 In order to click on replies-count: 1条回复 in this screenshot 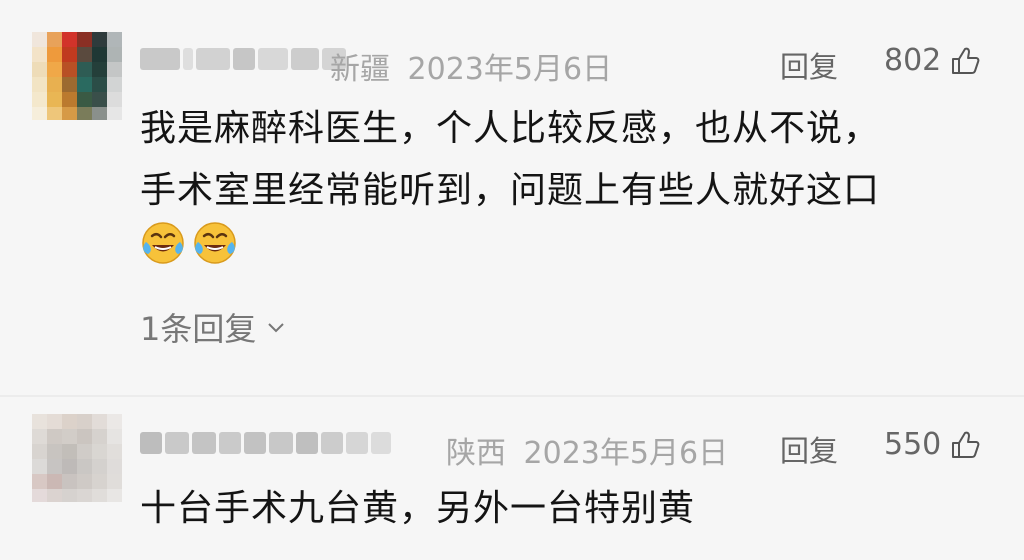, I will do `click(198, 329)`.